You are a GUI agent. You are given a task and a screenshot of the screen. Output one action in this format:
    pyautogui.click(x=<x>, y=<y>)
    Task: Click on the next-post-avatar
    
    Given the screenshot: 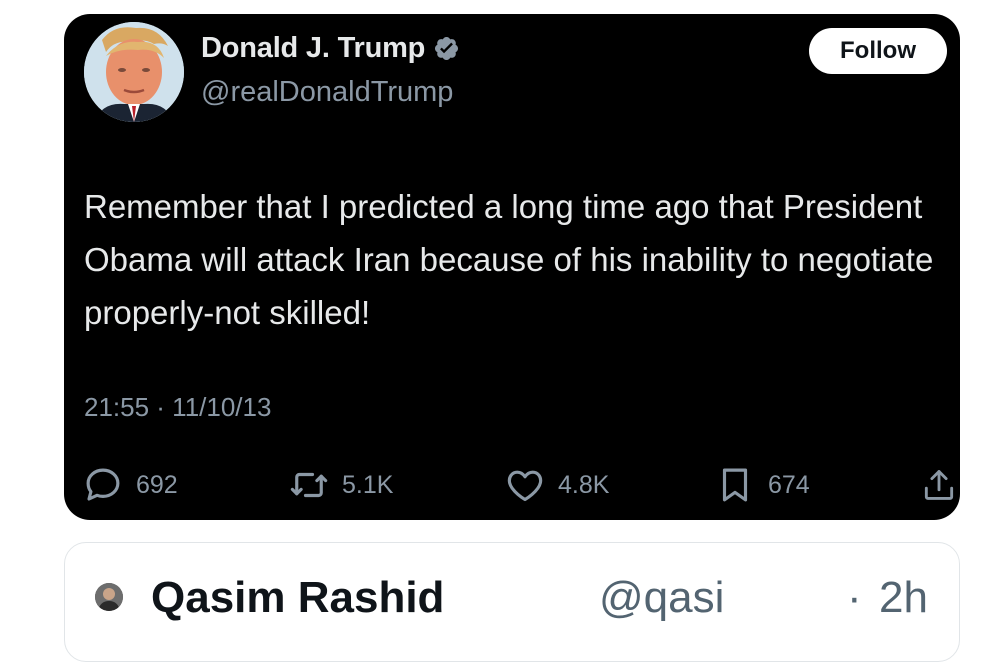 What is the action you would take?
    pyautogui.click(x=109, y=597)
    